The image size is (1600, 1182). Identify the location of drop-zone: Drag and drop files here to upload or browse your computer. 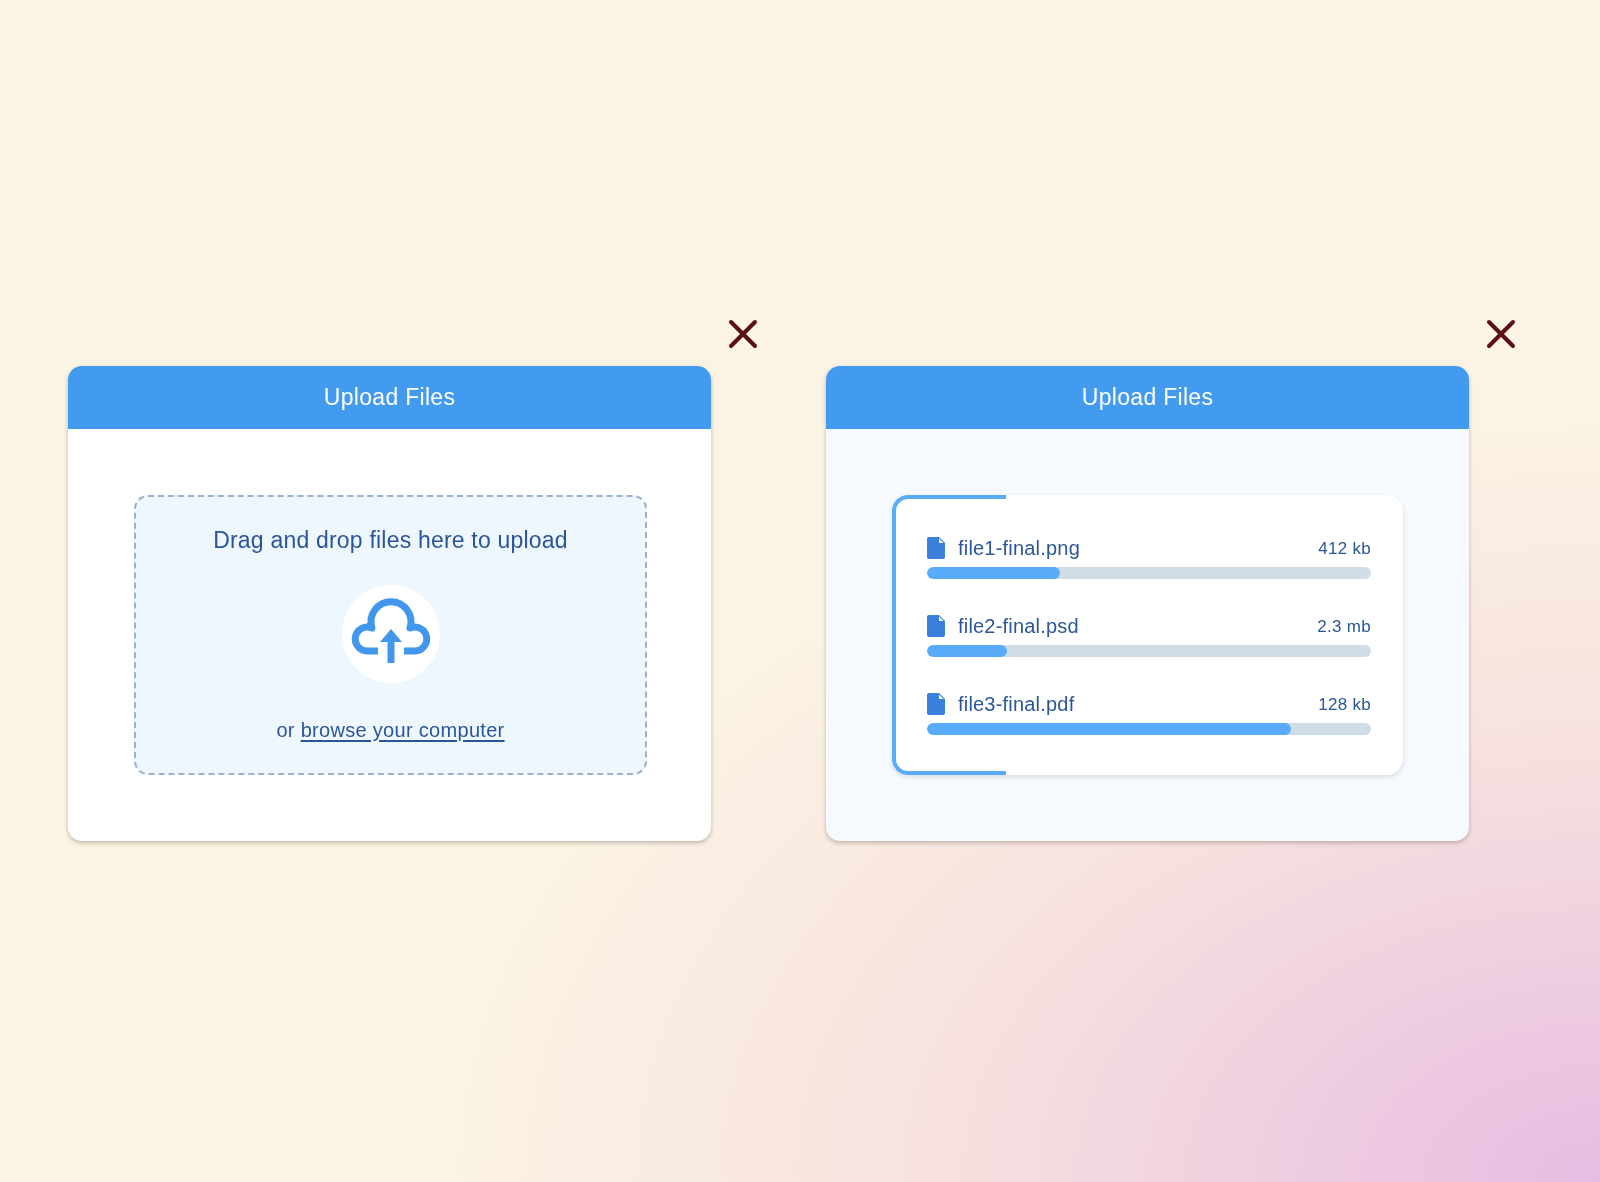
(390, 635).